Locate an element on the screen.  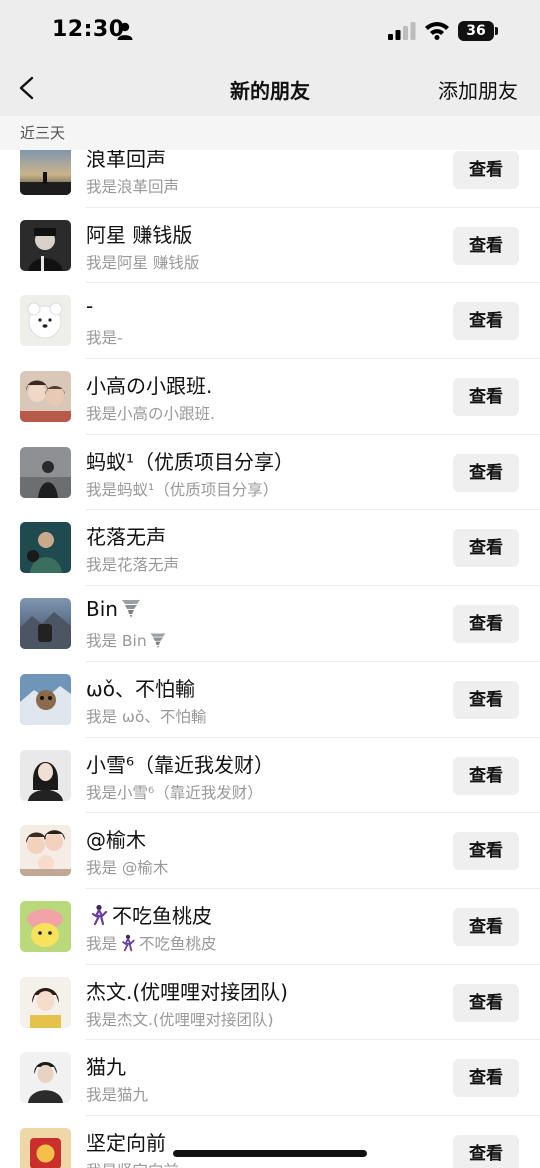
friend-request-row: @榆木 我是 @榆木 查看 is located at coordinates (270, 851).